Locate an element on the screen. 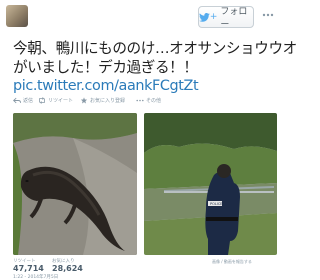 This screenshot has height=280, width=320. svg-text: POLICE is located at coordinates (216, 204).